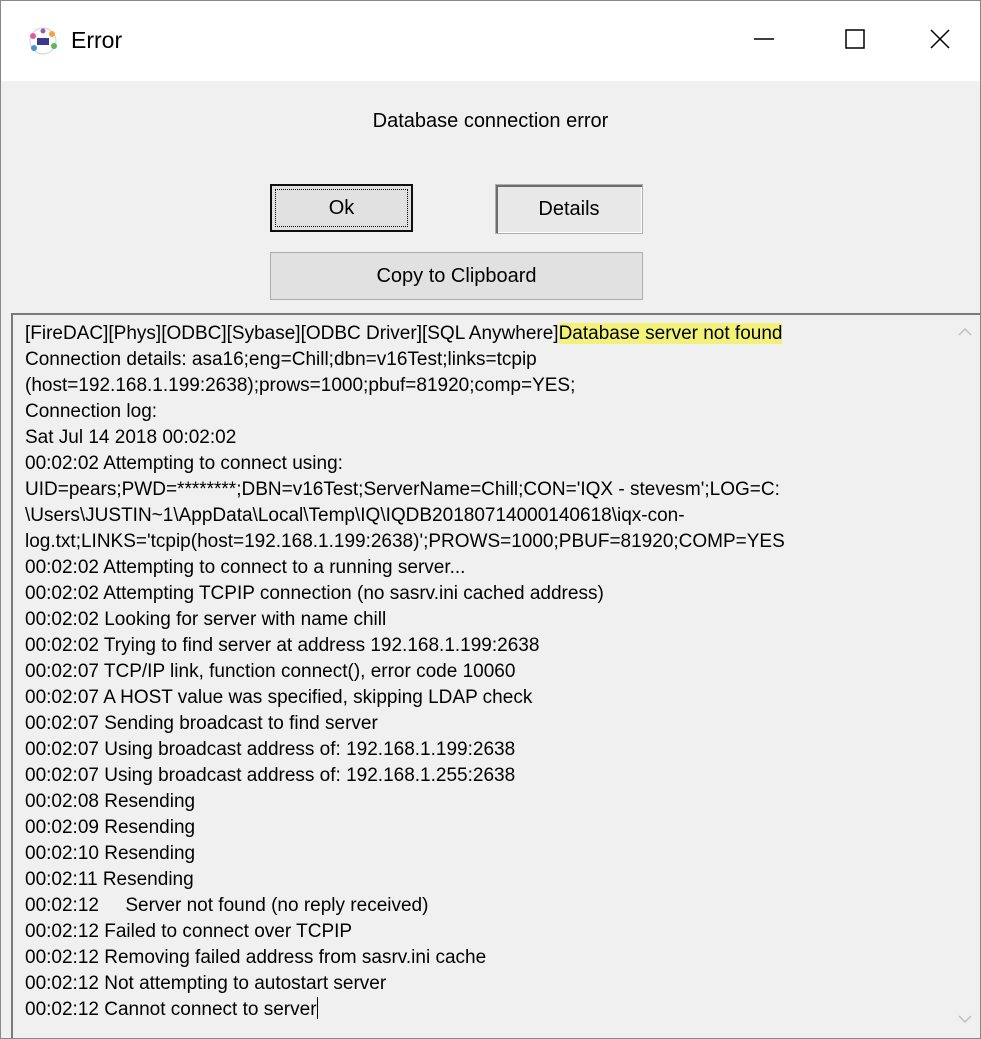  I want to click on error-highlight: Database server not found, so click(670, 333).